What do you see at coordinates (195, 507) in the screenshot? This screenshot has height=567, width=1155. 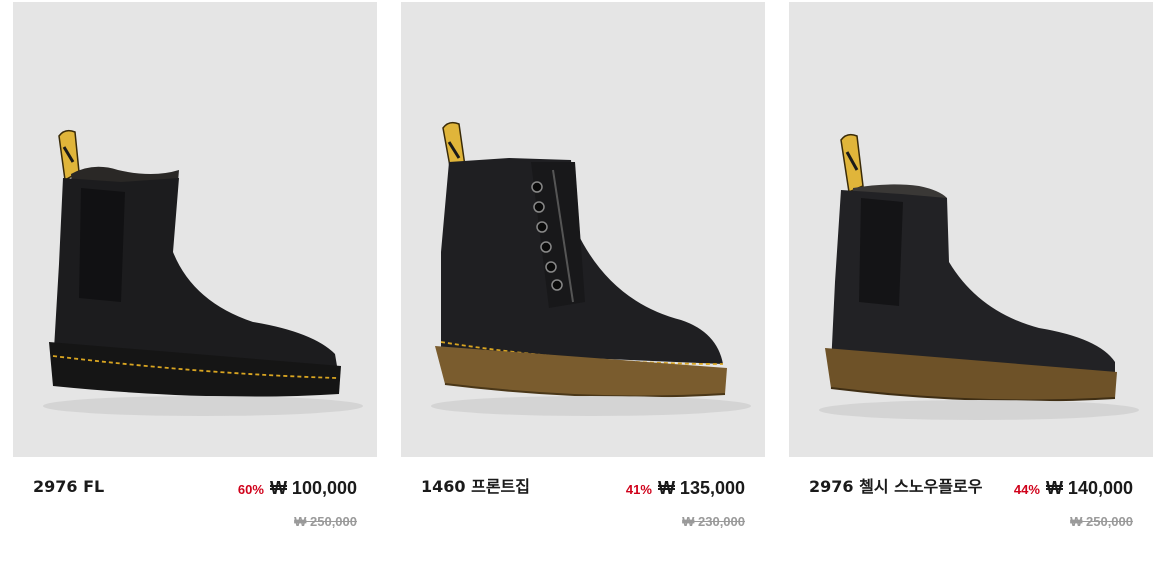 I see `product-info: 2976 FL 60% ₩ 100,000 ₩ 250,000` at bounding box center [195, 507].